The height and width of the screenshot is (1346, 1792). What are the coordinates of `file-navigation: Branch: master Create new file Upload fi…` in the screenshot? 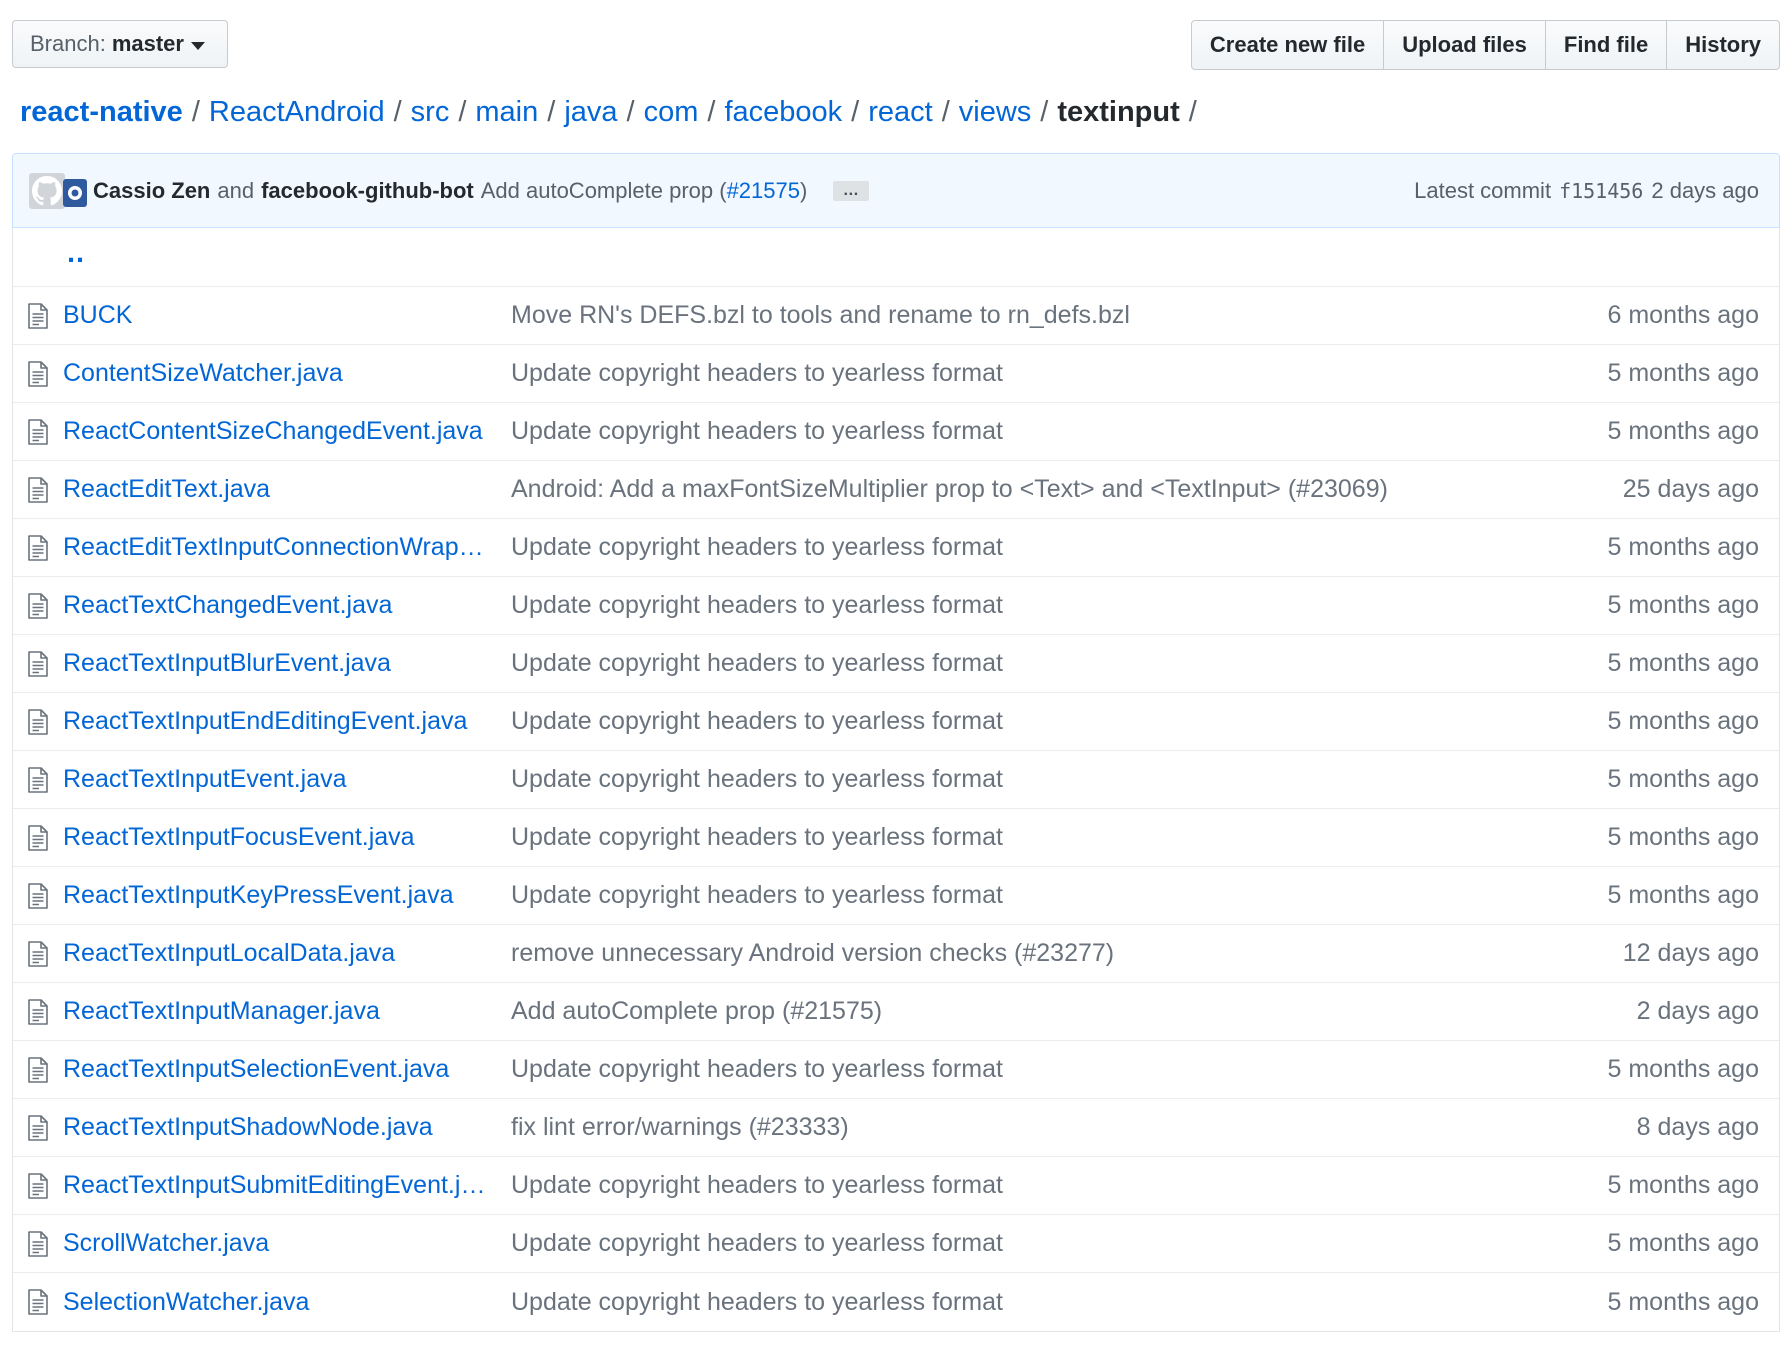 It's located at (896, 45).